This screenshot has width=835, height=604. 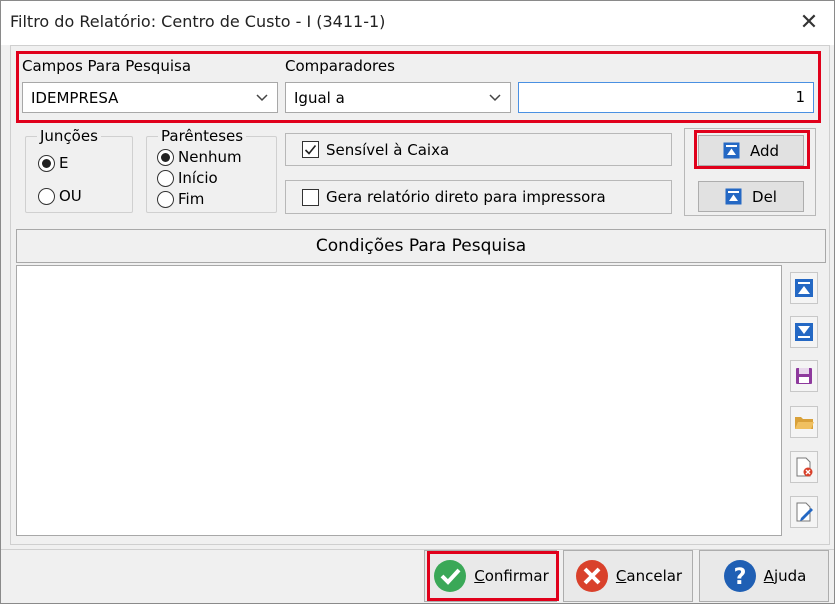 What do you see at coordinates (191, 199) in the screenshot?
I see `paren-end-label: Fim` at bounding box center [191, 199].